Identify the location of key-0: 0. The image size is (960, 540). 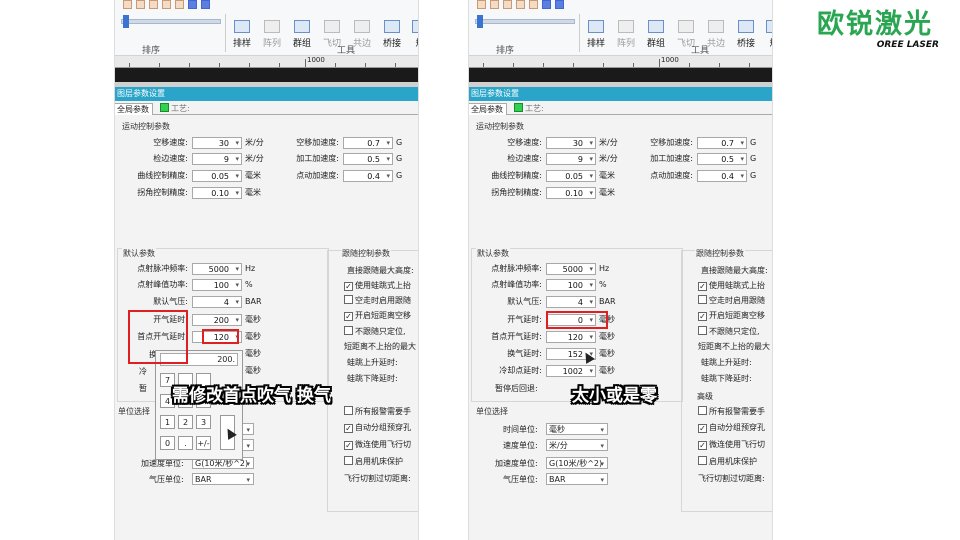
(167, 443).